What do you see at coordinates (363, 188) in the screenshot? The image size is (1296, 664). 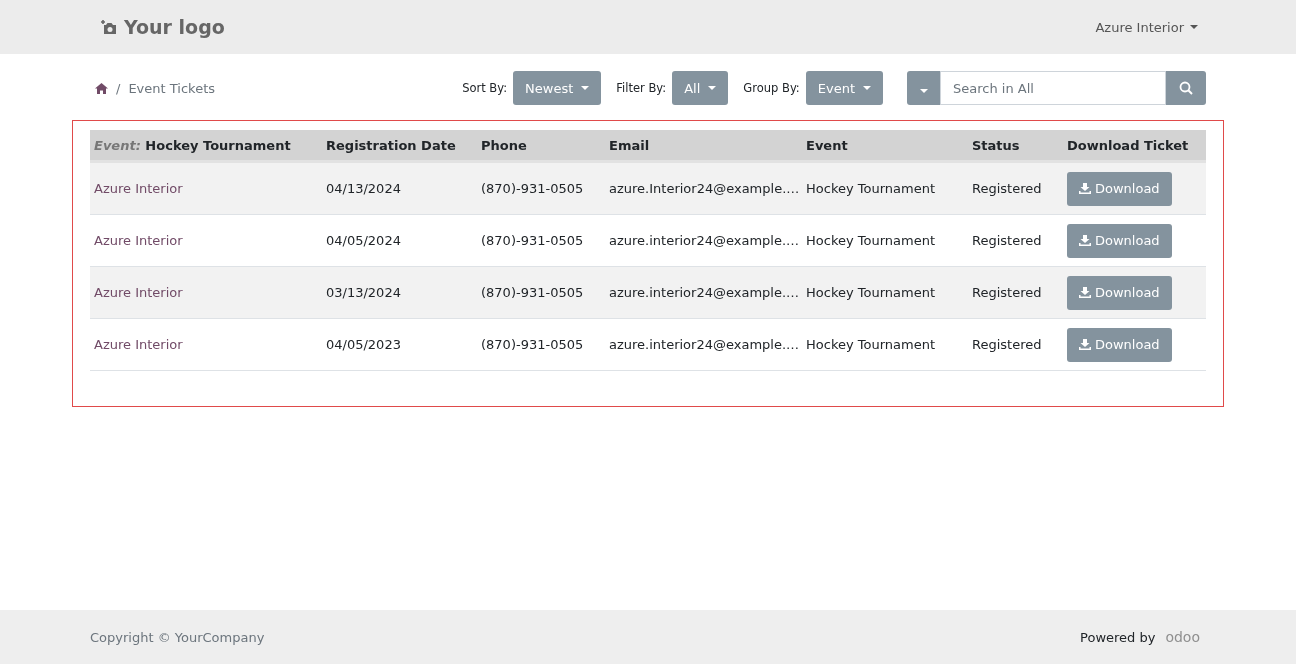 I see `table-cell: 04/13/2024` at bounding box center [363, 188].